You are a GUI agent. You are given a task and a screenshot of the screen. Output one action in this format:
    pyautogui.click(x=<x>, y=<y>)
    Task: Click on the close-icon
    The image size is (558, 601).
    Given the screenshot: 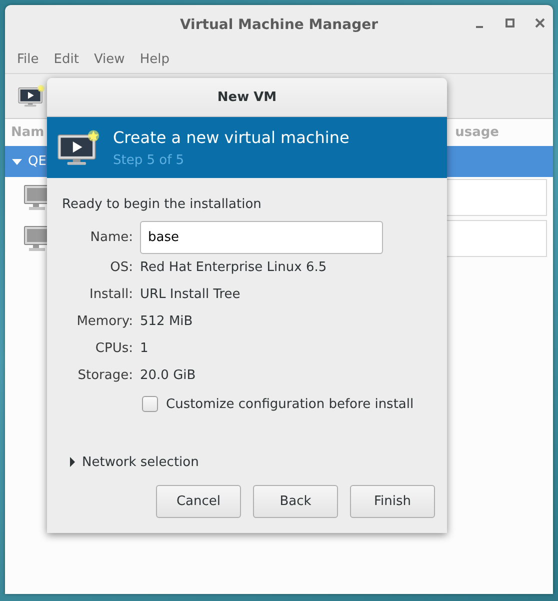 What is the action you would take?
    pyautogui.click(x=540, y=23)
    